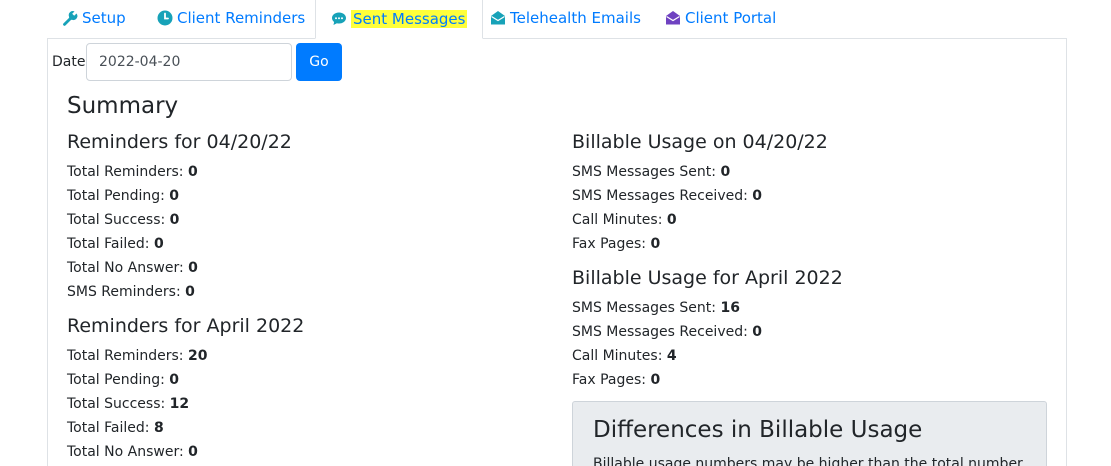  Describe the element at coordinates (179, 142) in the screenshot. I see `reminders-day-title: Reminders for 04/20/22` at that location.